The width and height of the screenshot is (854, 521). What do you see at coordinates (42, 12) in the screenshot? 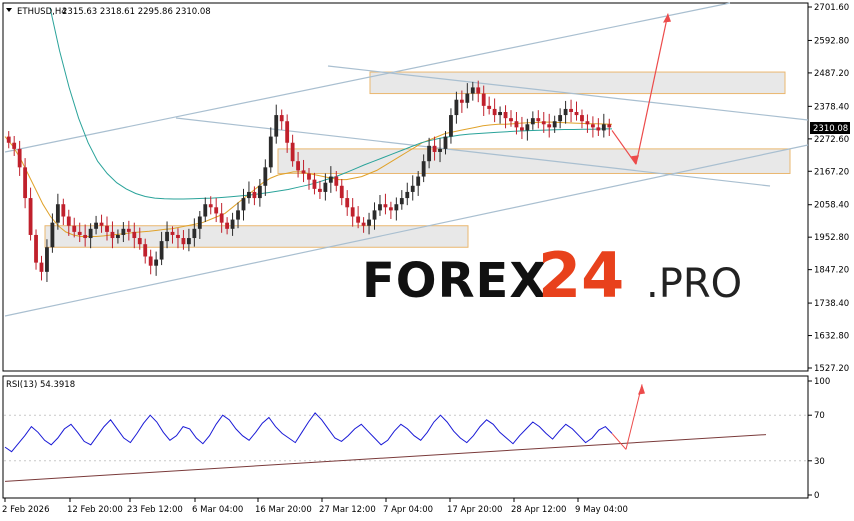
I see `symbol-label: ETHUSD,H4` at bounding box center [42, 12].